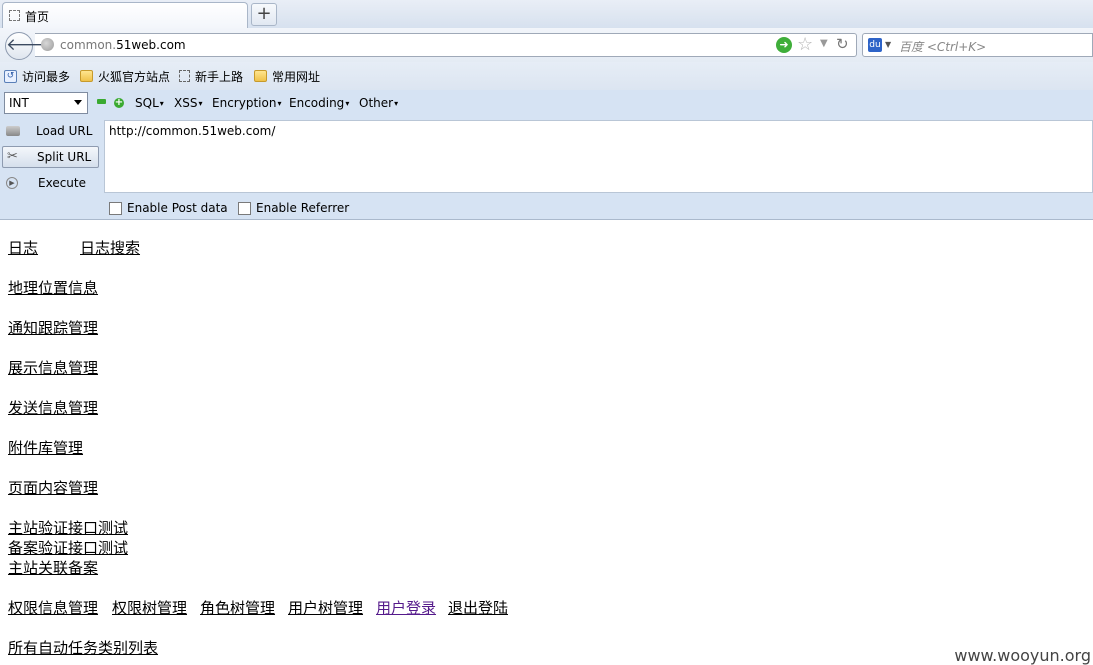 Image resolution: width=1093 pixels, height=665 pixels. I want to click on reload-icon: ↻, so click(842, 44).